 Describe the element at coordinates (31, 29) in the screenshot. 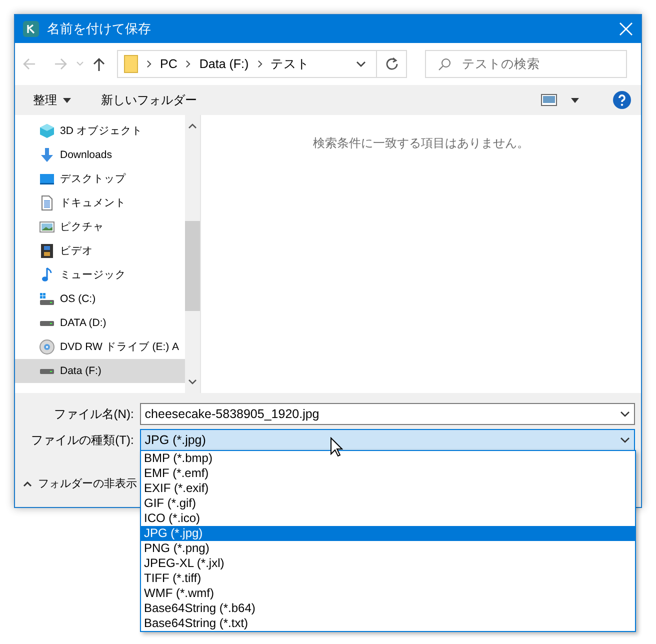

I see `app-icon` at that location.